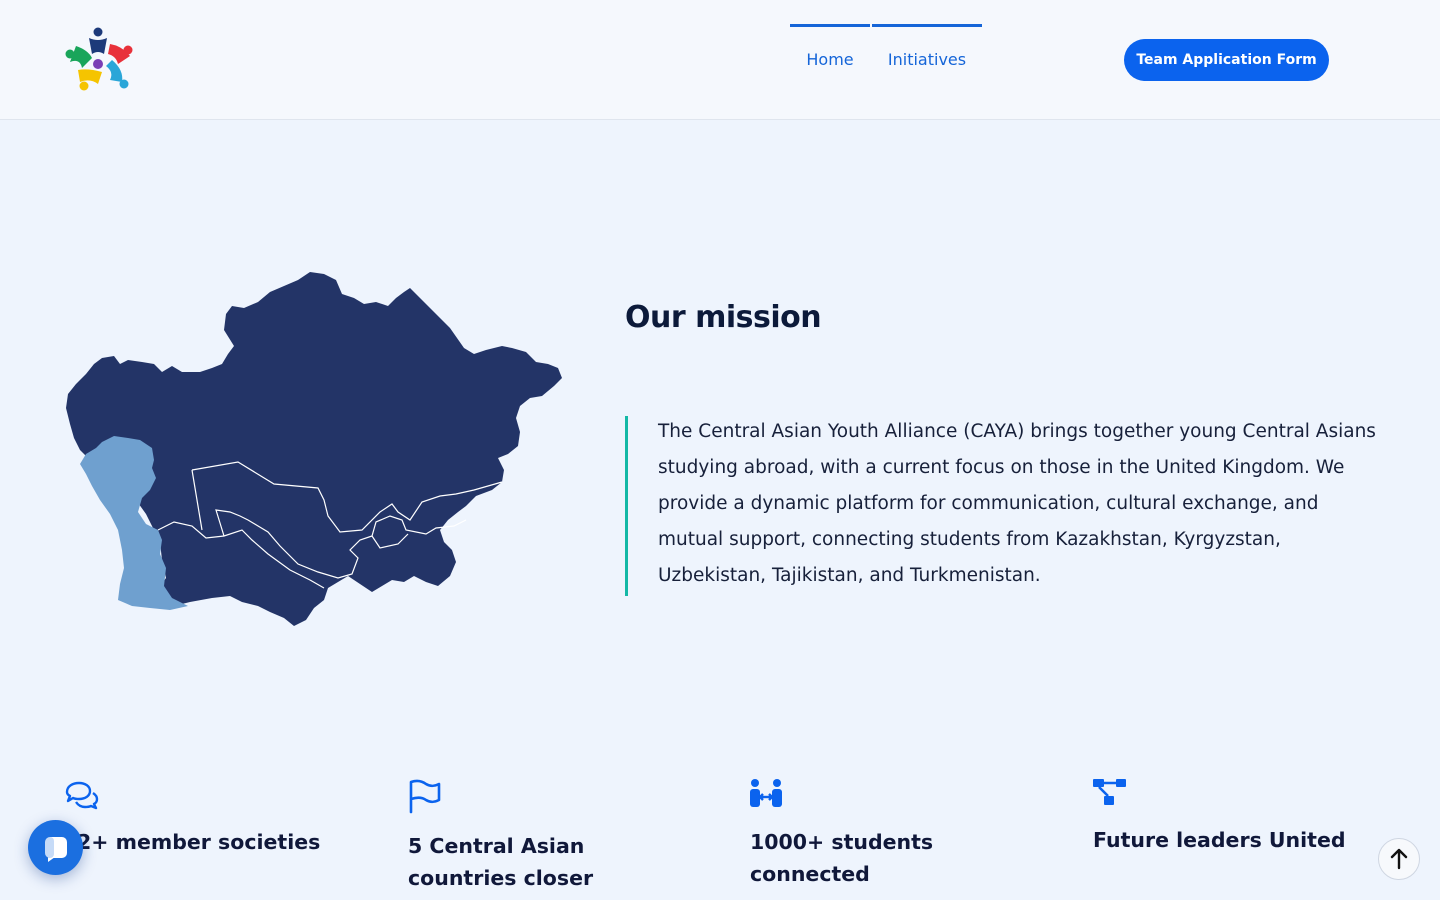  Describe the element at coordinates (842, 858) in the screenshot. I see `stat-label-students: 1000+ students connected` at that location.